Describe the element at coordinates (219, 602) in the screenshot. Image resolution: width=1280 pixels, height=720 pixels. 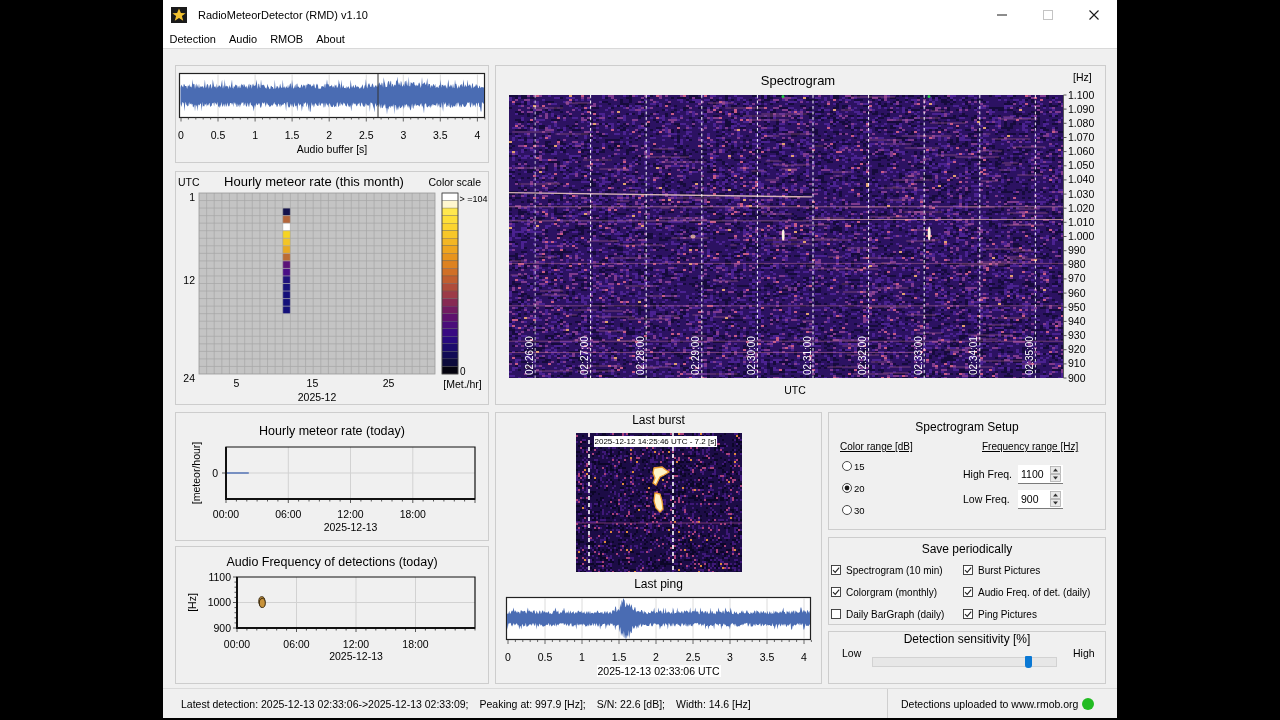
I see `axis-tick-label: 1000` at that location.